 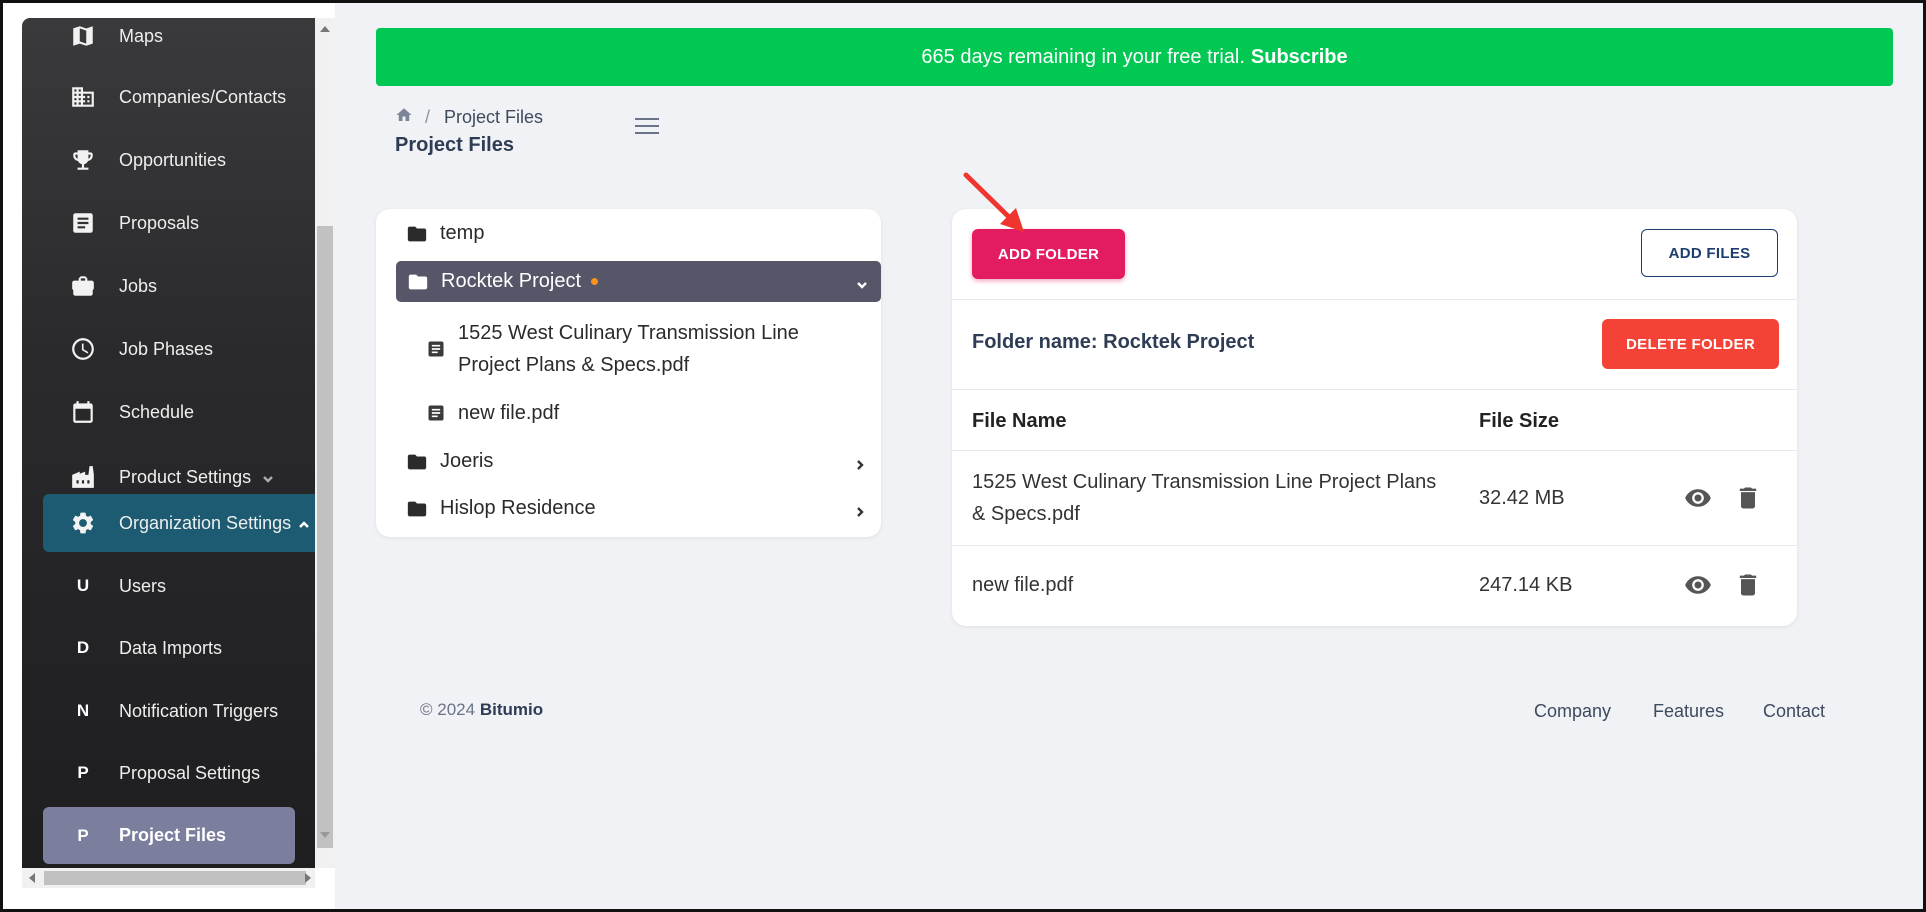 I want to click on status-dot, so click(x=595, y=281).